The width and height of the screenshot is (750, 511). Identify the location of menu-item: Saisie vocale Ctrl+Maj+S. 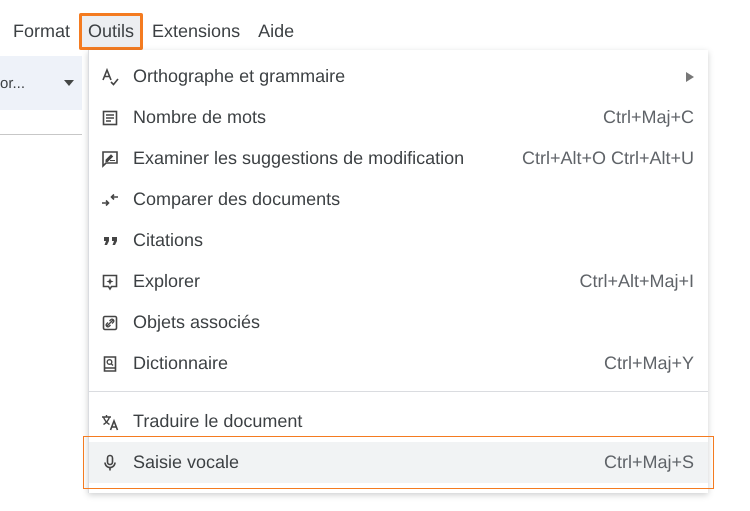
(398, 462).